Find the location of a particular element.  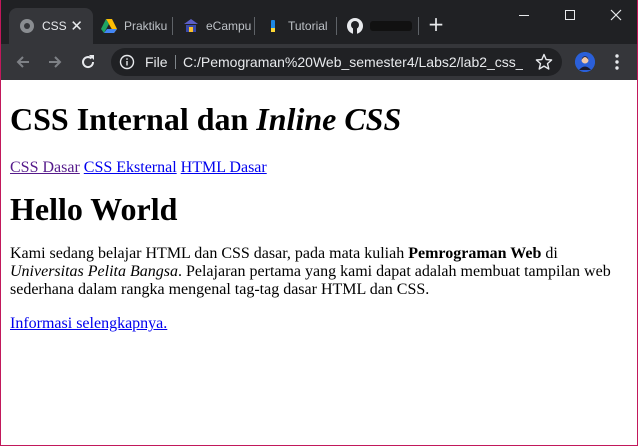

minimize-icon is located at coordinates (524, 15).